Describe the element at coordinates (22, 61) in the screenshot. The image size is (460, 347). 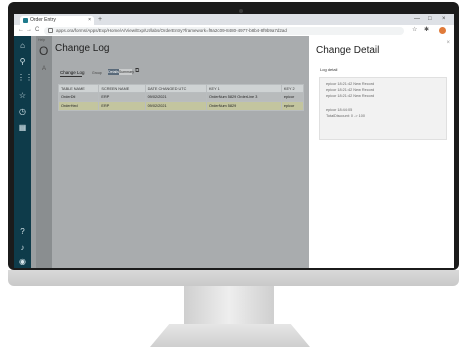
I see `search-icon: ⚲` at that location.